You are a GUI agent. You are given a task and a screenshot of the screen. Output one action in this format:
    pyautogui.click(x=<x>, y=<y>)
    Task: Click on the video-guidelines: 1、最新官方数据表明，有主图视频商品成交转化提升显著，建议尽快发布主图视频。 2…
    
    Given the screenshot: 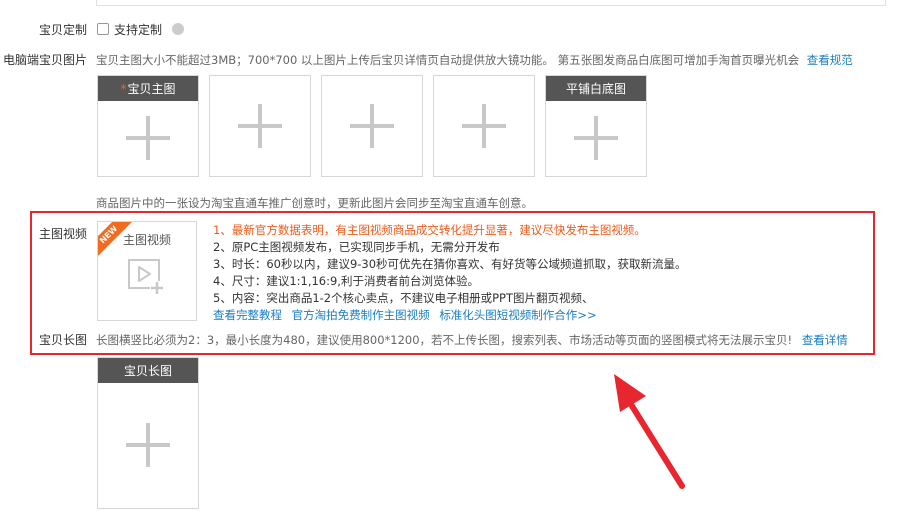 What is the action you would take?
    pyautogui.click(x=450, y=273)
    